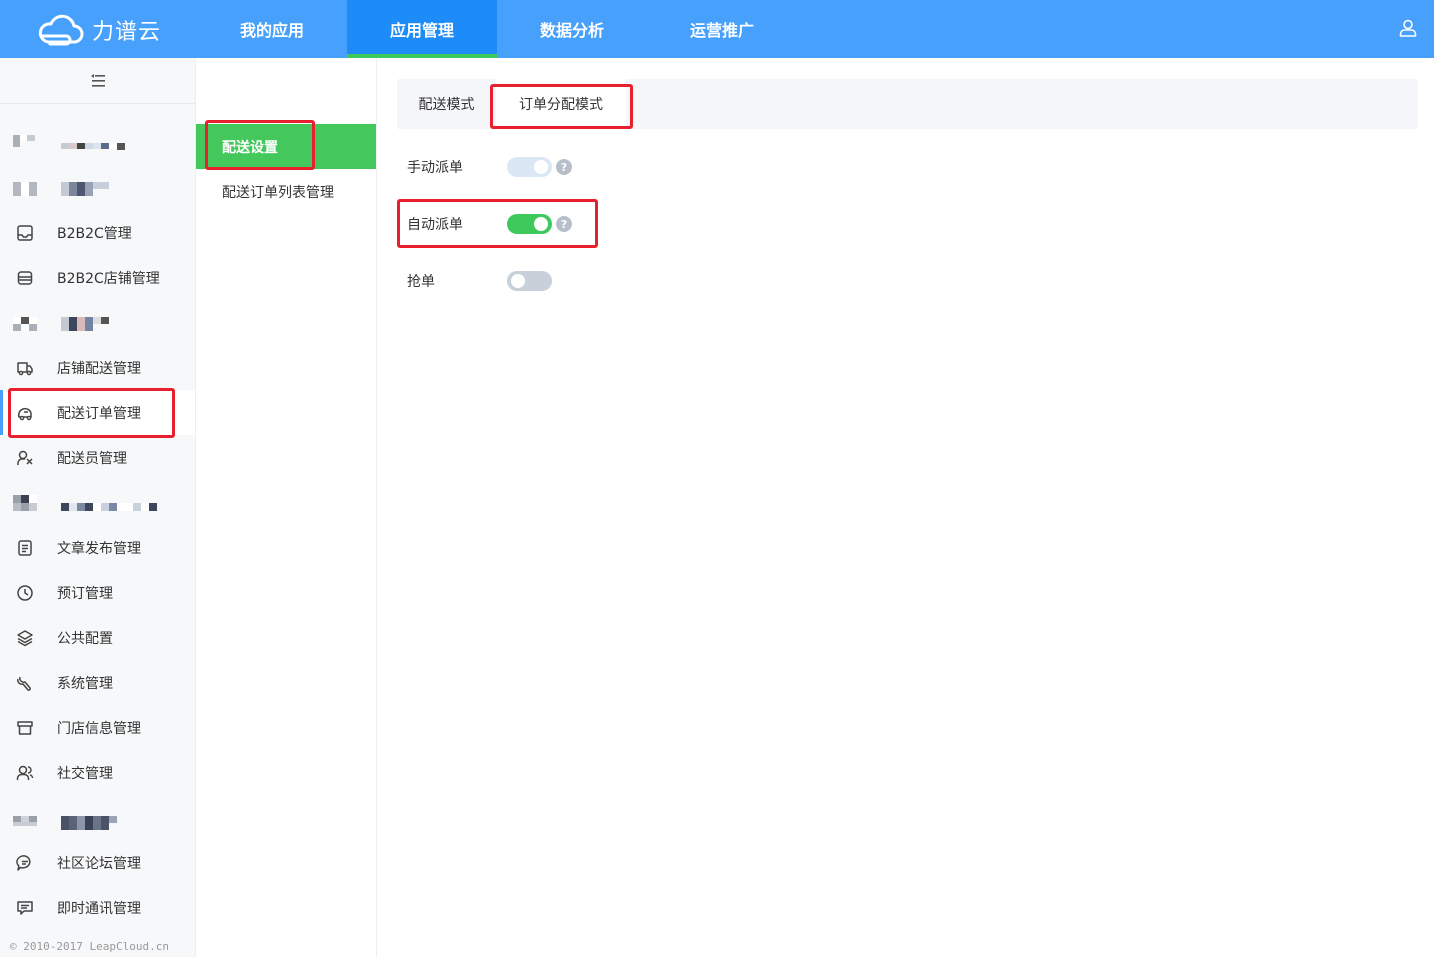 The height and width of the screenshot is (957, 1434). I want to click on forum-icon, so click(23, 862).